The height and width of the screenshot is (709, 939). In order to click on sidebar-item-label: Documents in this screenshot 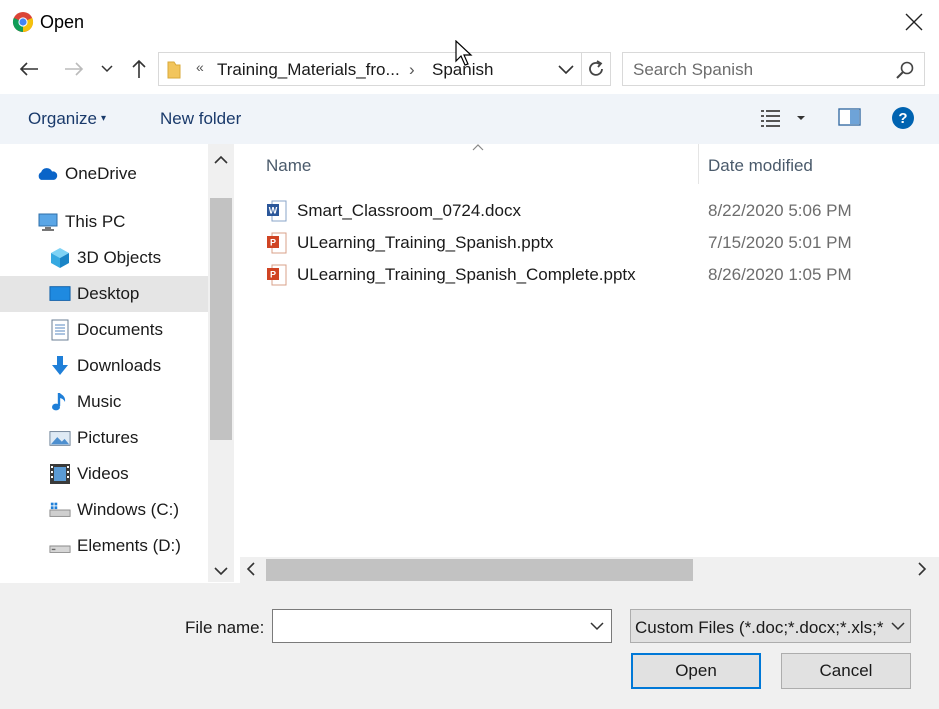, I will do `click(120, 329)`.